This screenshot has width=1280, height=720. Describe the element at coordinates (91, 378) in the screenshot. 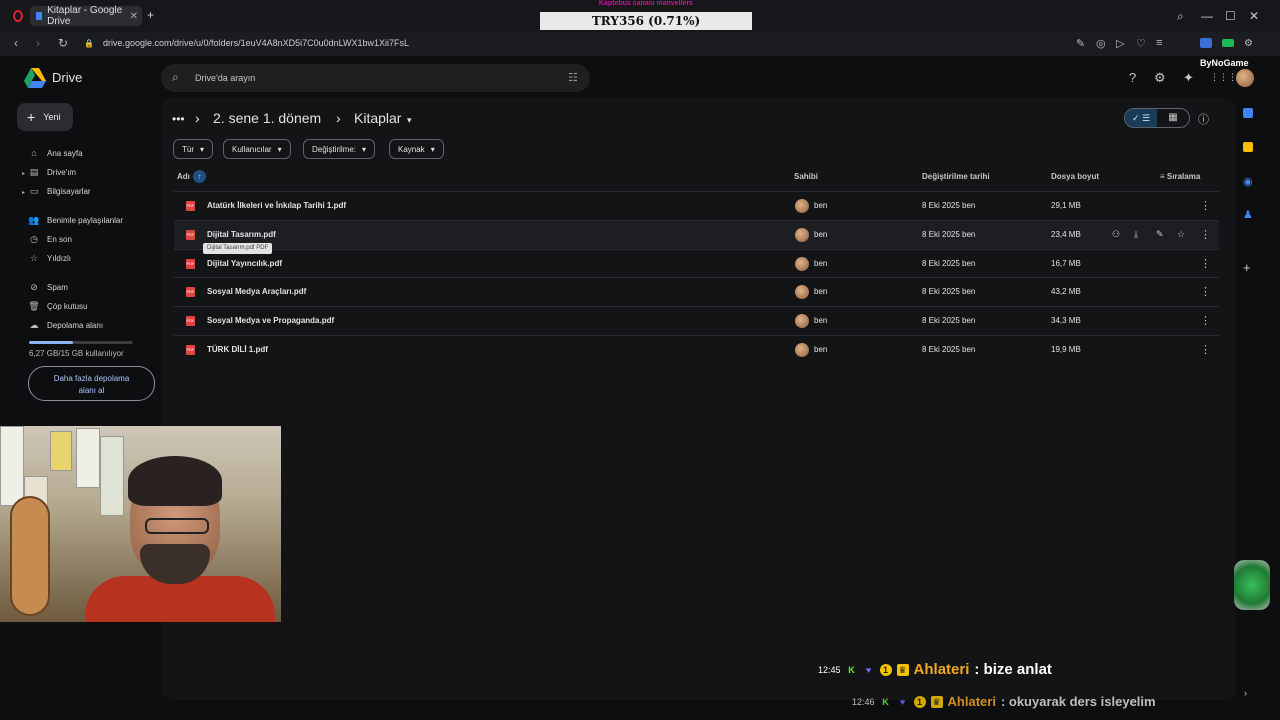

I see `get-more-storage-line1: Daha fazla depolama` at that location.